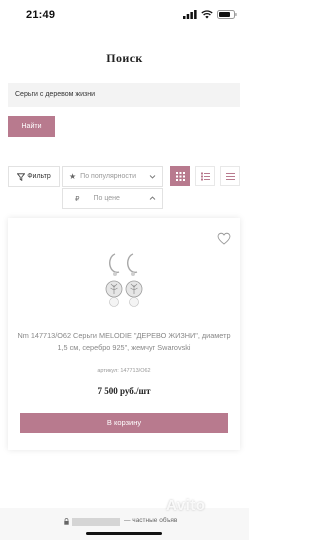  I want to click on url-text: — частные объяв, so click(151, 520).